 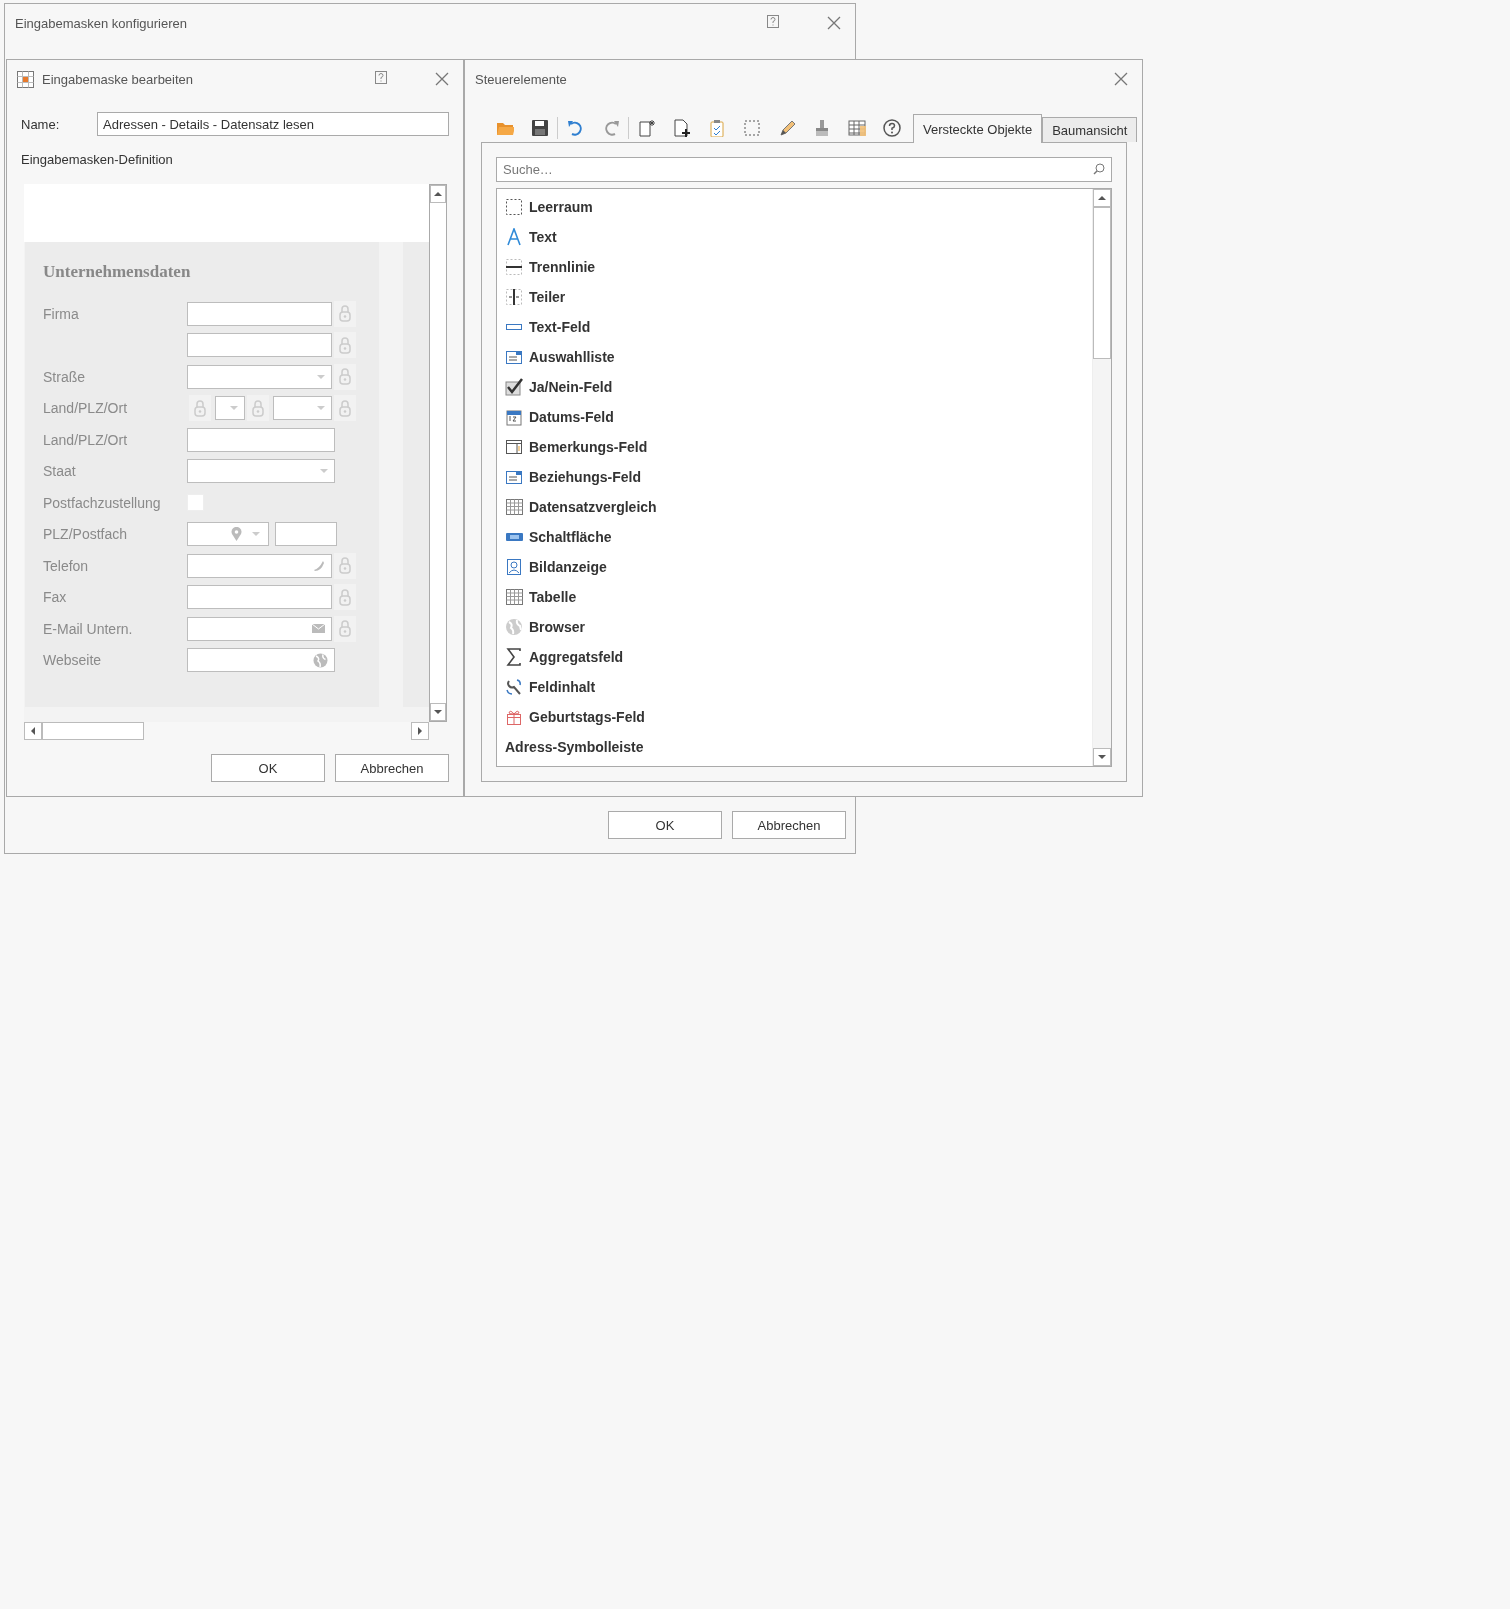 I want to click on list-item: Trennlinie, so click(x=798, y=267).